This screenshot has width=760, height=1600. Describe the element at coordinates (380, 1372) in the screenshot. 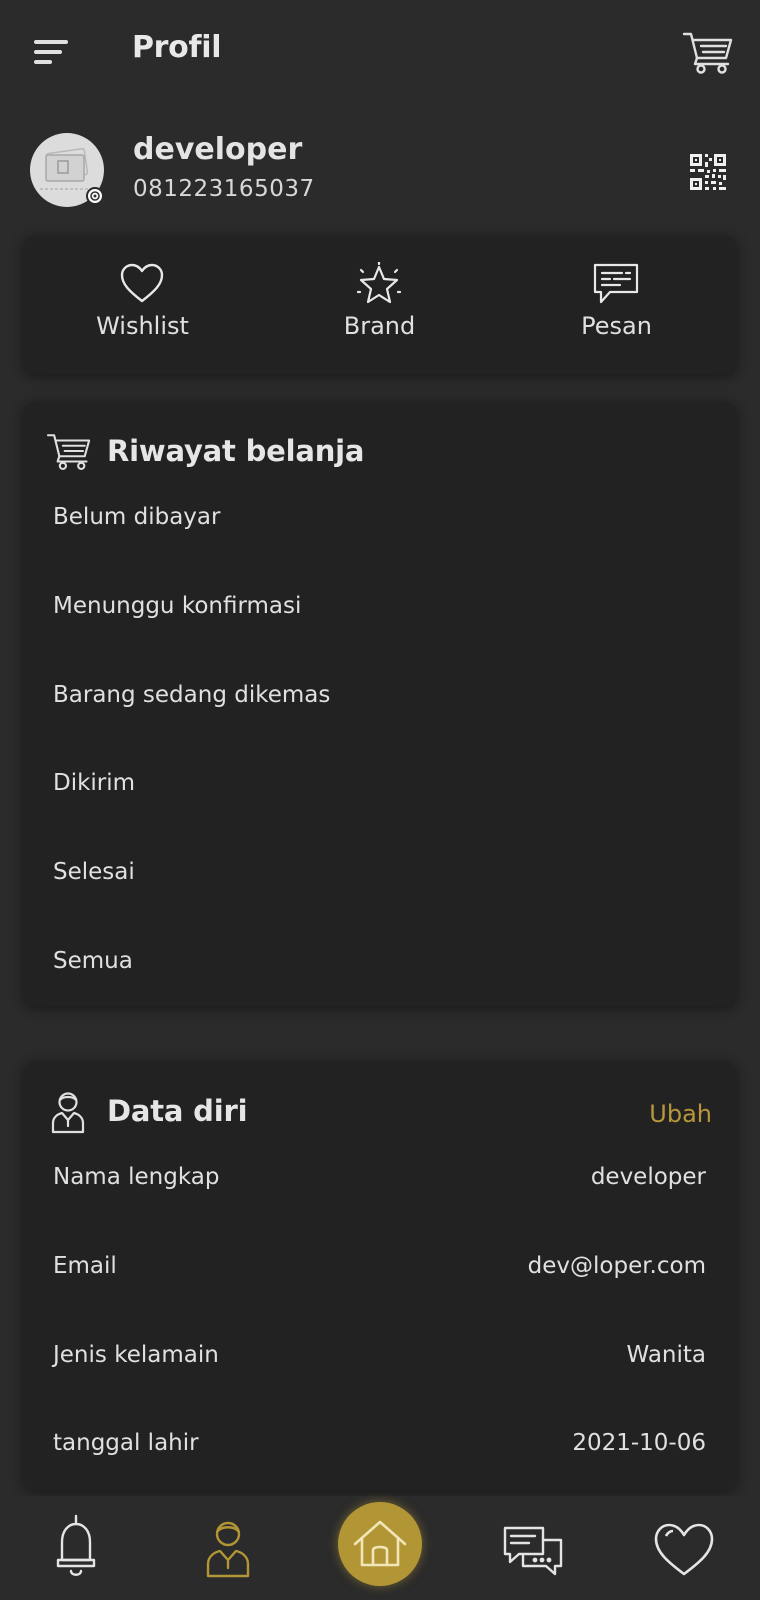

I see `data-row-gender: Jenis kelamain Wanita` at that location.